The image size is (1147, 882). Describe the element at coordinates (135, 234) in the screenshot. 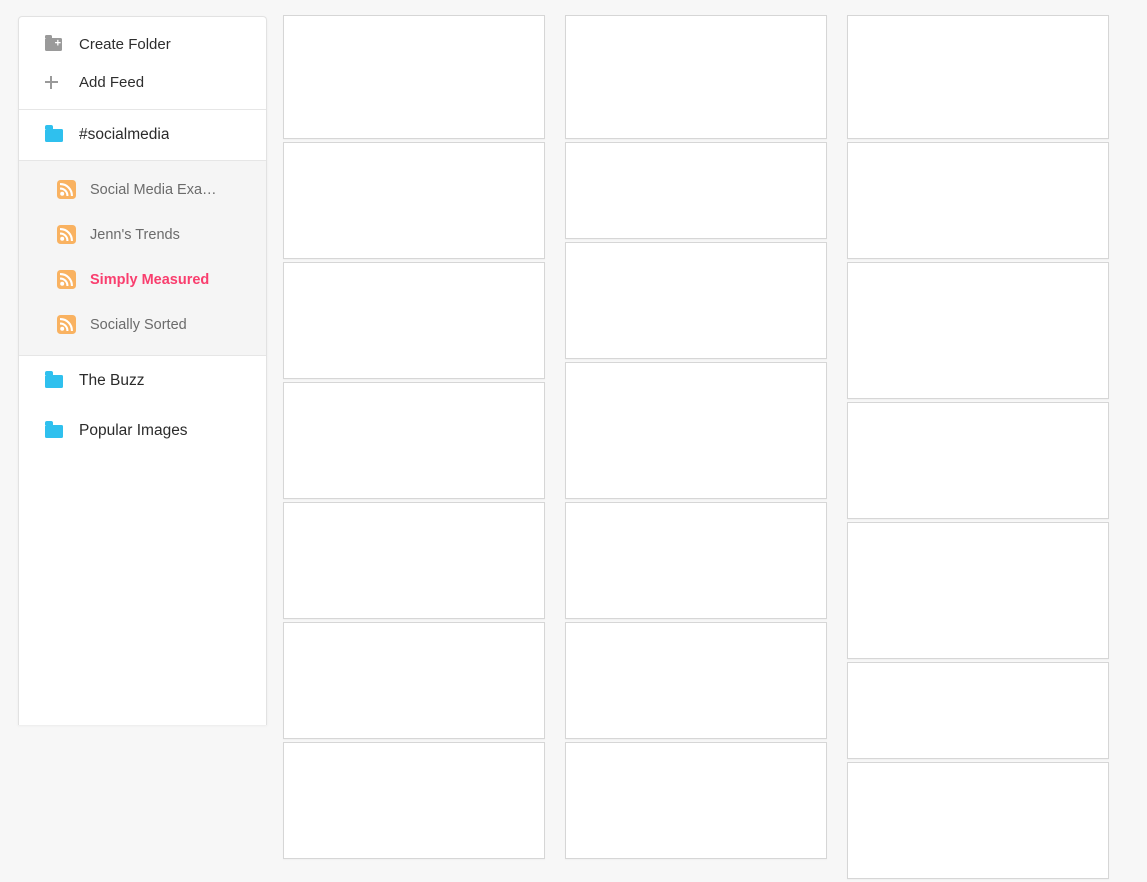

I see `feed-label: Jenn's Trends` at that location.